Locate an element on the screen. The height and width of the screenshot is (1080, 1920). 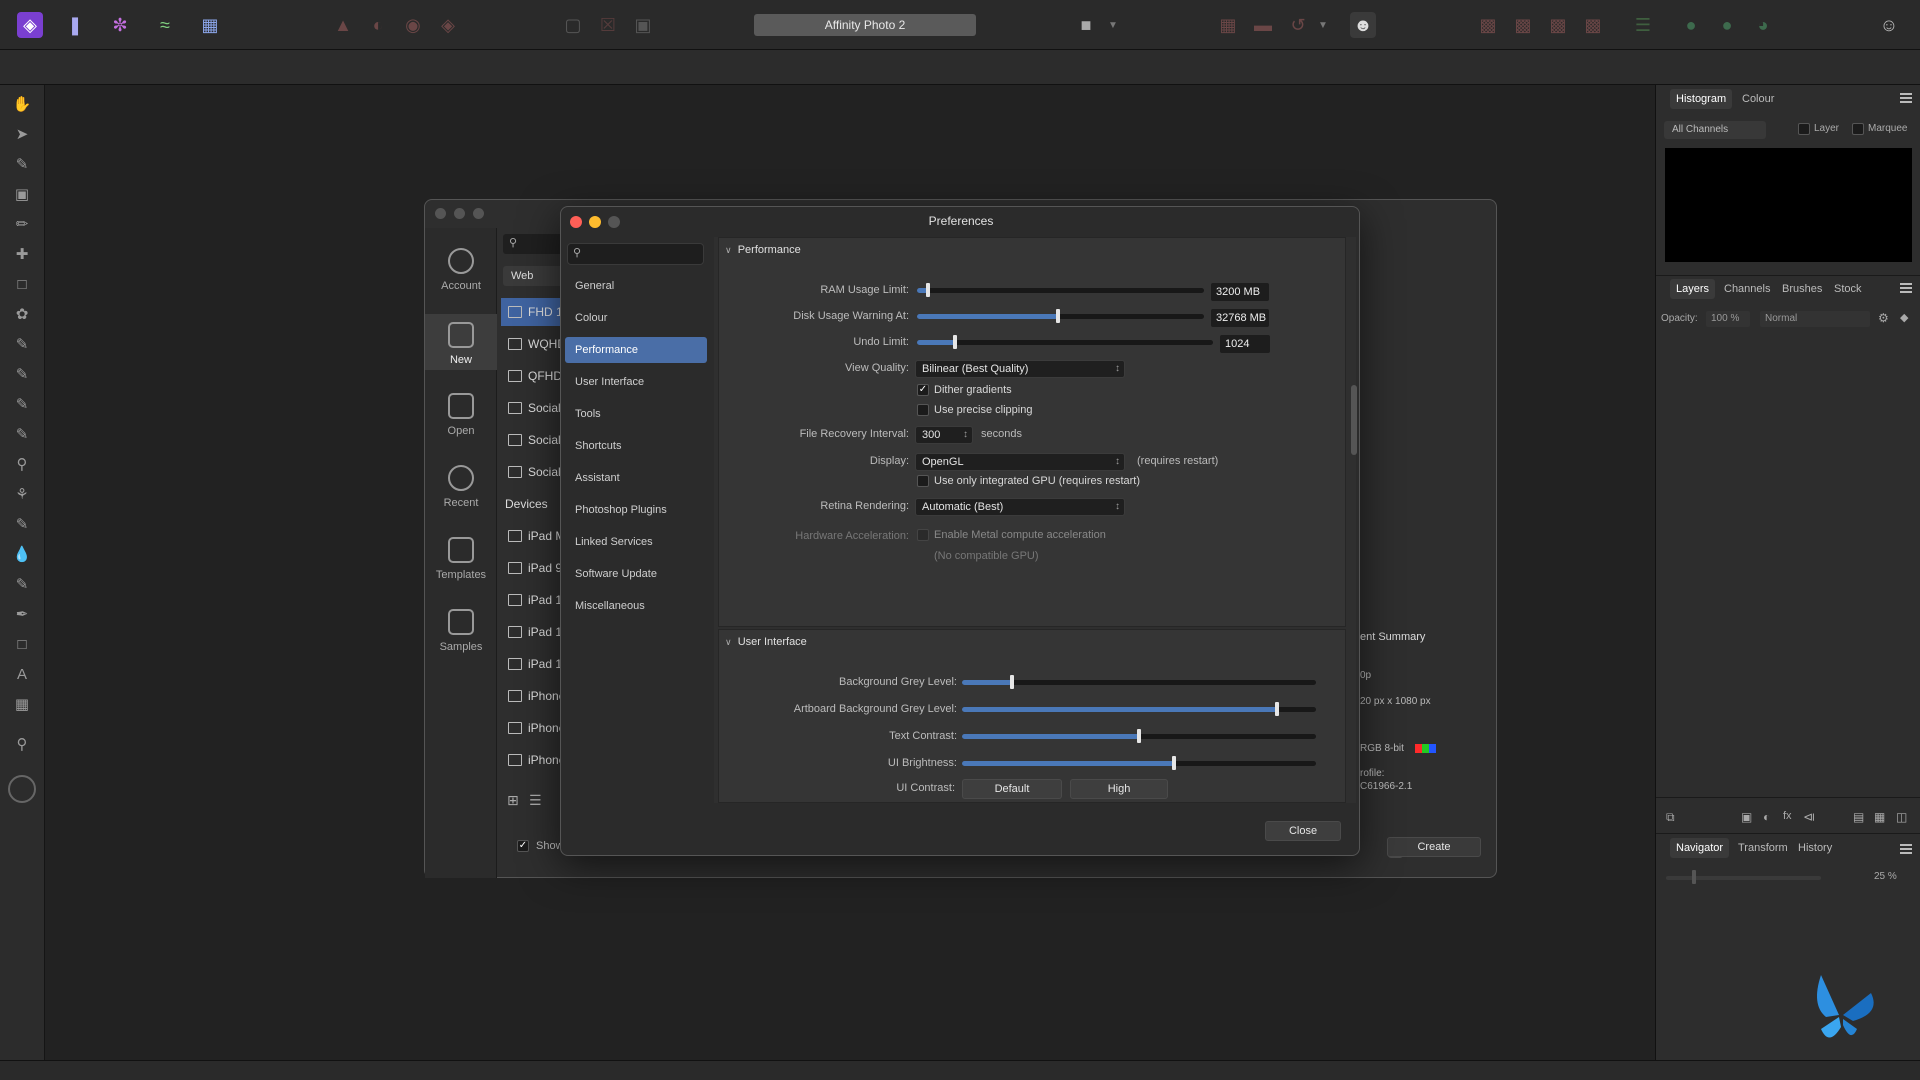
contrast-high-button: High is located at coordinates (1119, 789).